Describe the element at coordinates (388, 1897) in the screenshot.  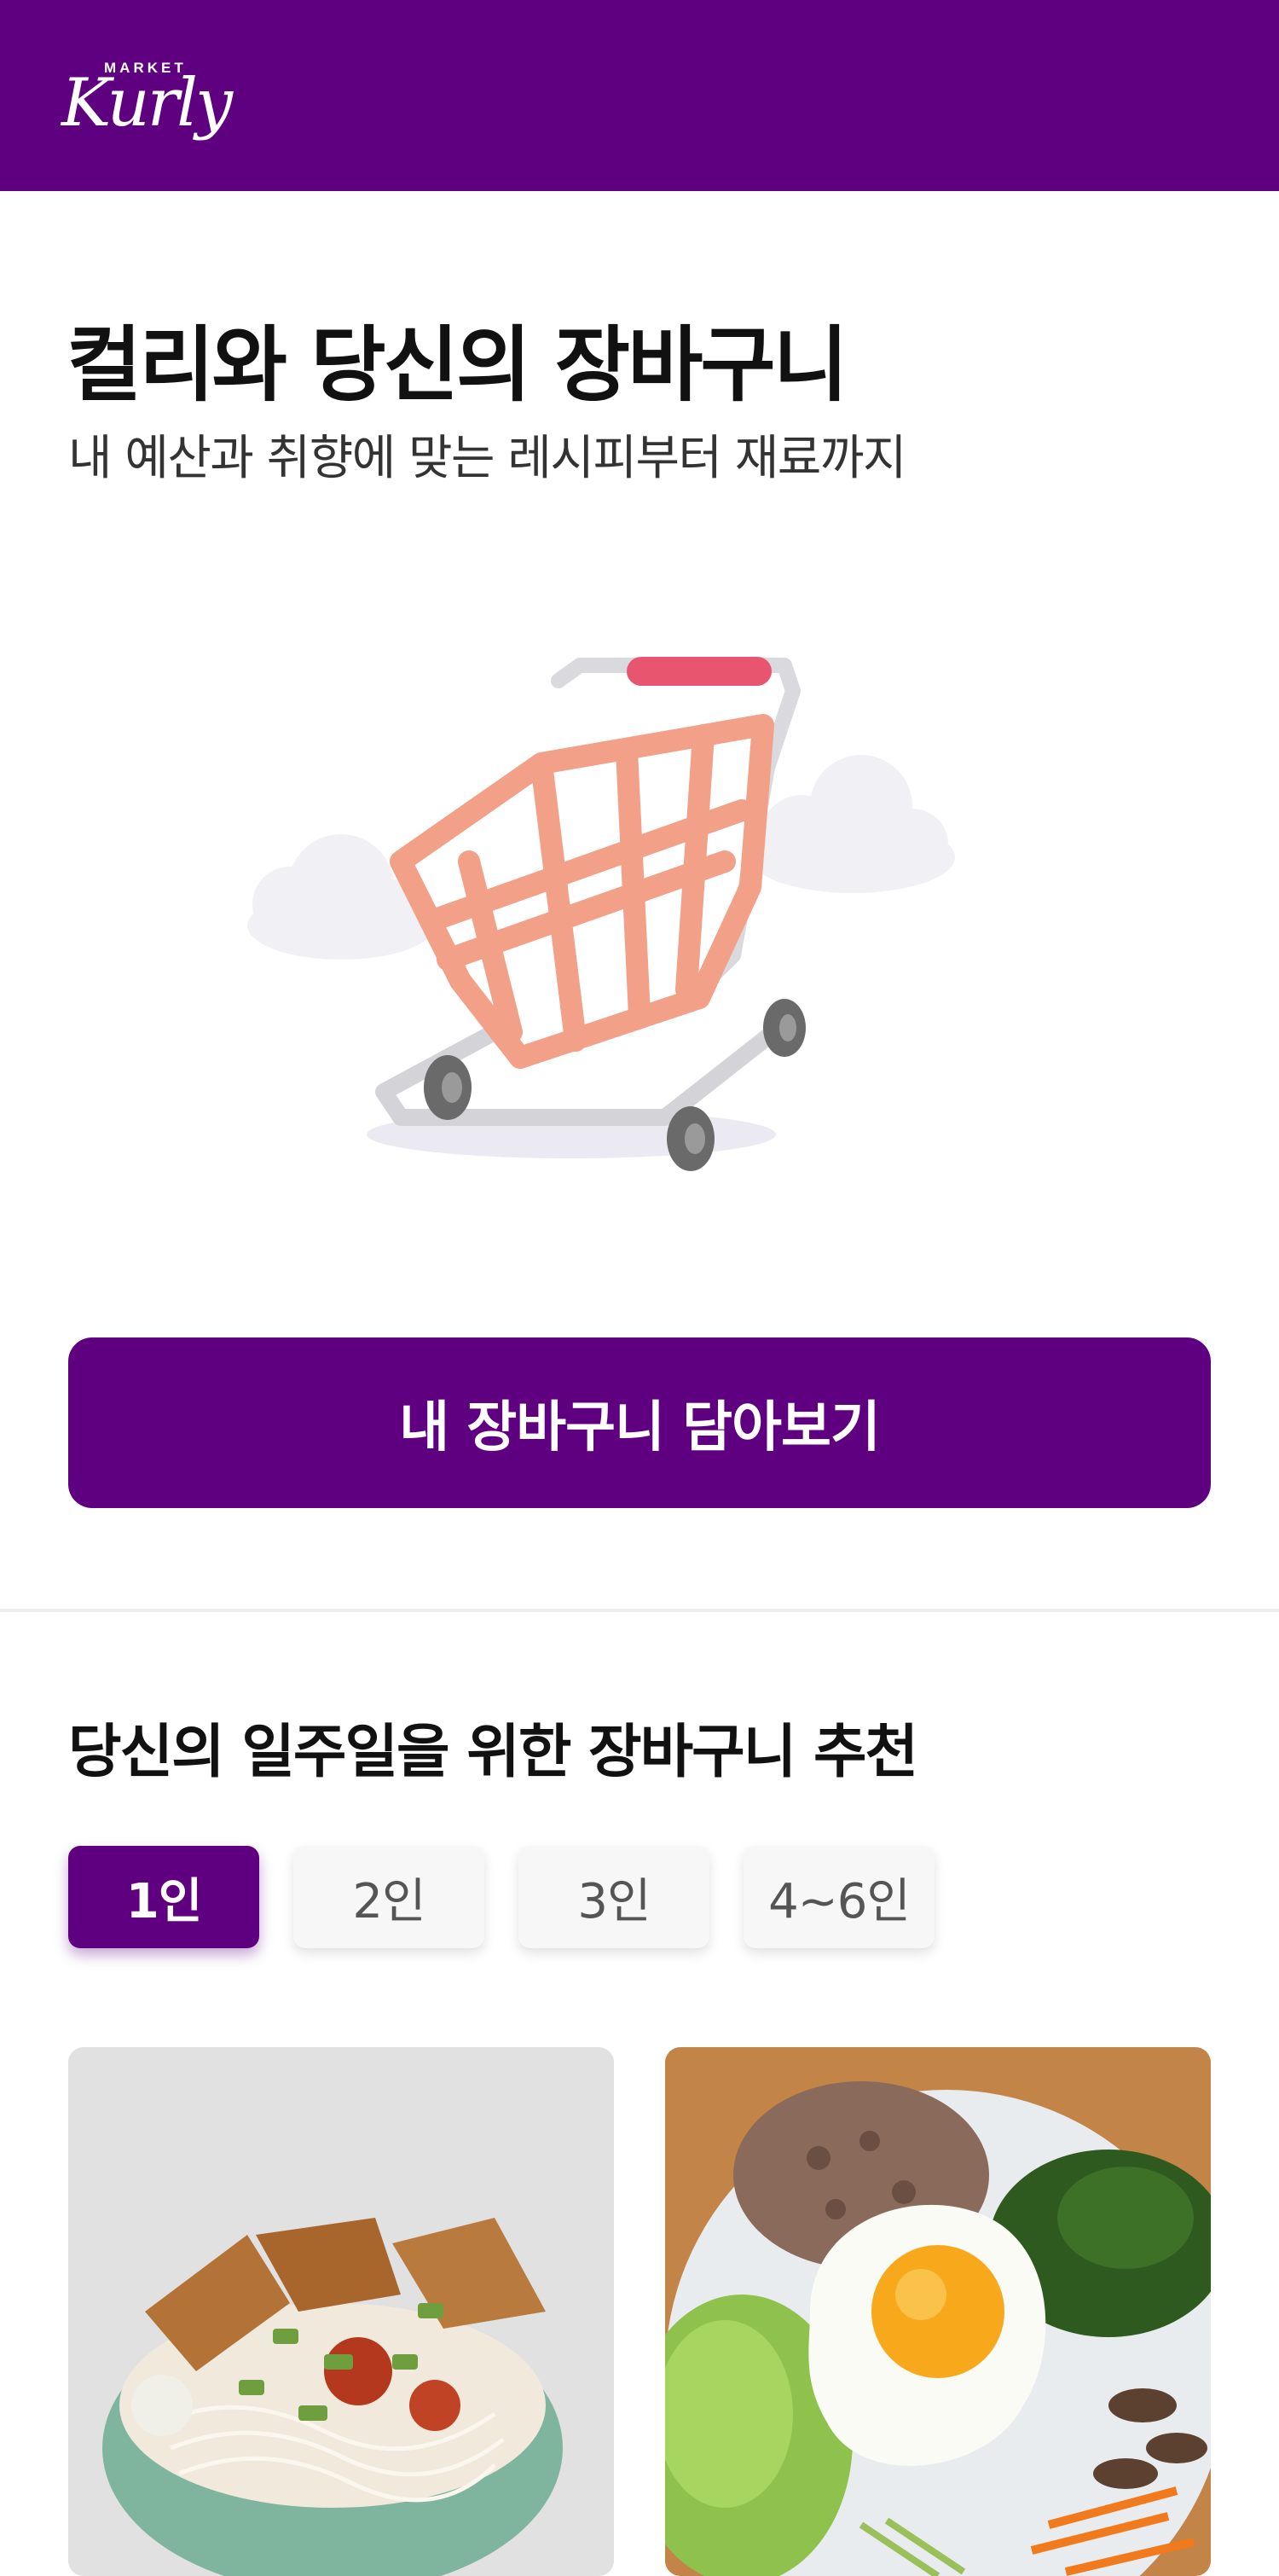
I see `tab-2-person: 2인` at that location.